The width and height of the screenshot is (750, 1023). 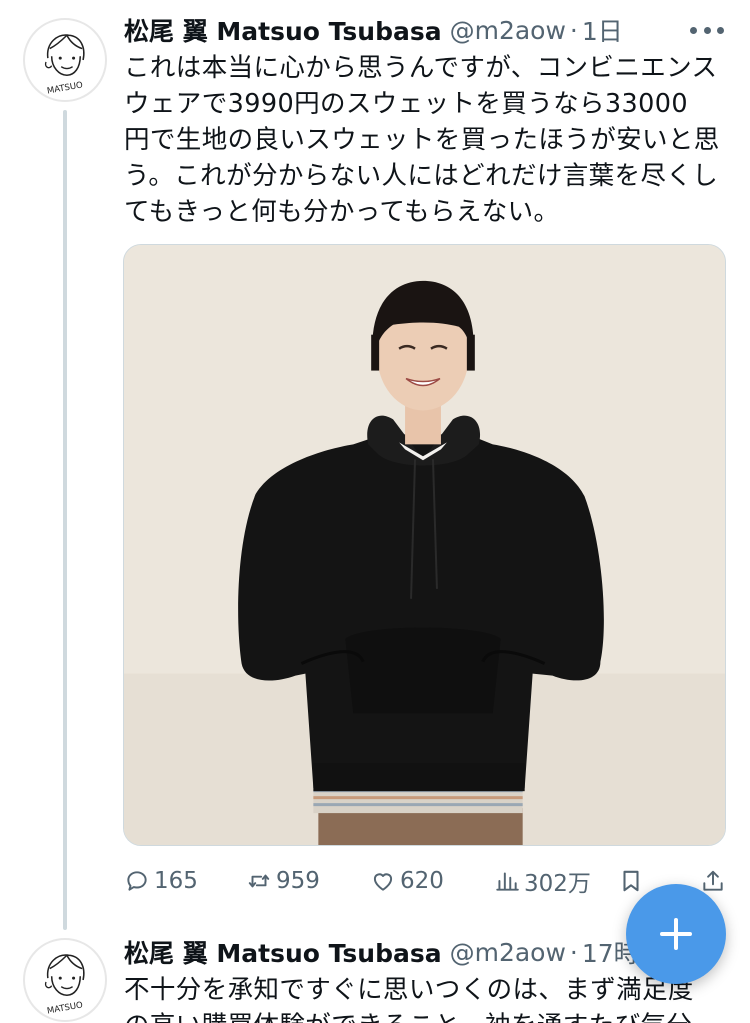 What do you see at coordinates (383, 882) in the screenshot?
I see `heart-icon` at bounding box center [383, 882].